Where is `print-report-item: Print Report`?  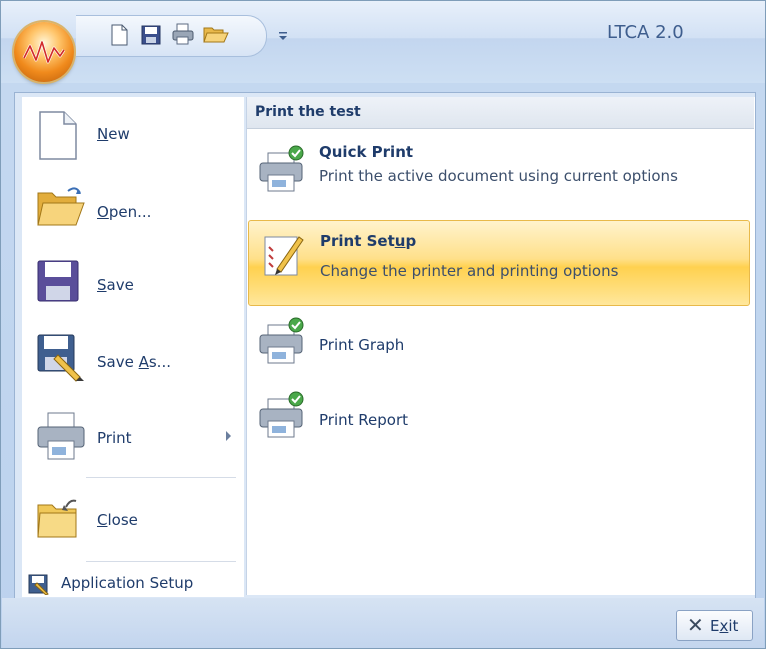 print-report-item: Print Report is located at coordinates (498, 420).